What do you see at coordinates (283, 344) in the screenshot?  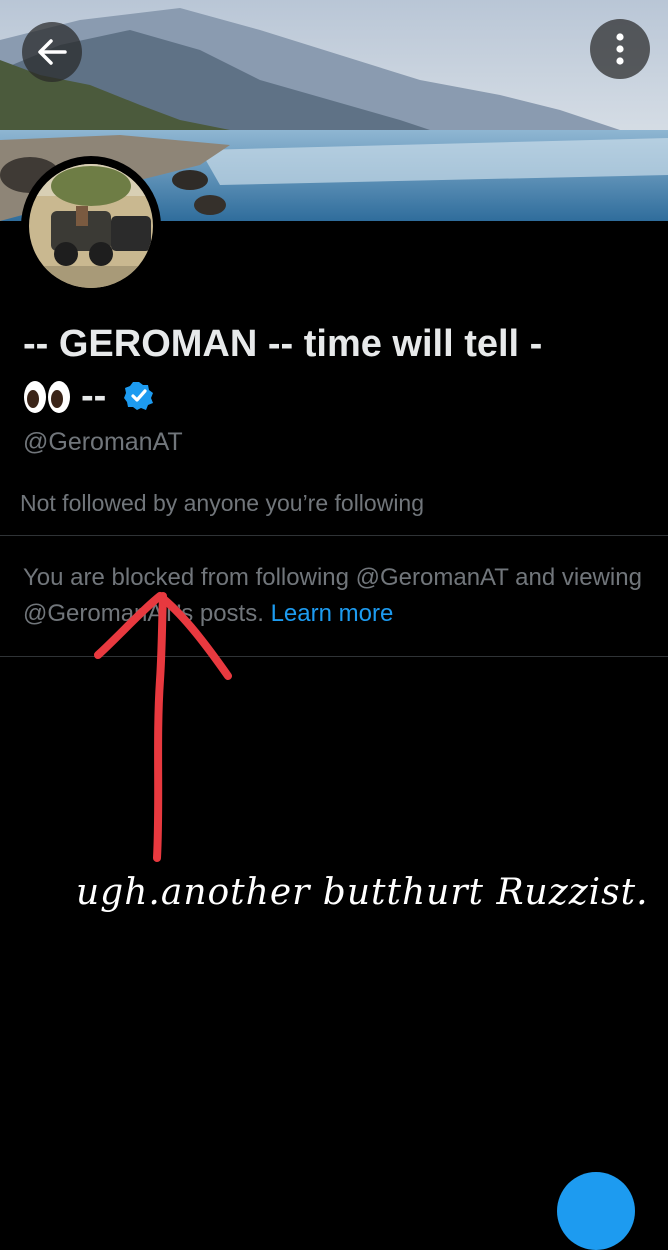 I see `display-name-line1: -- GEROMAN -- time will tell -` at bounding box center [283, 344].